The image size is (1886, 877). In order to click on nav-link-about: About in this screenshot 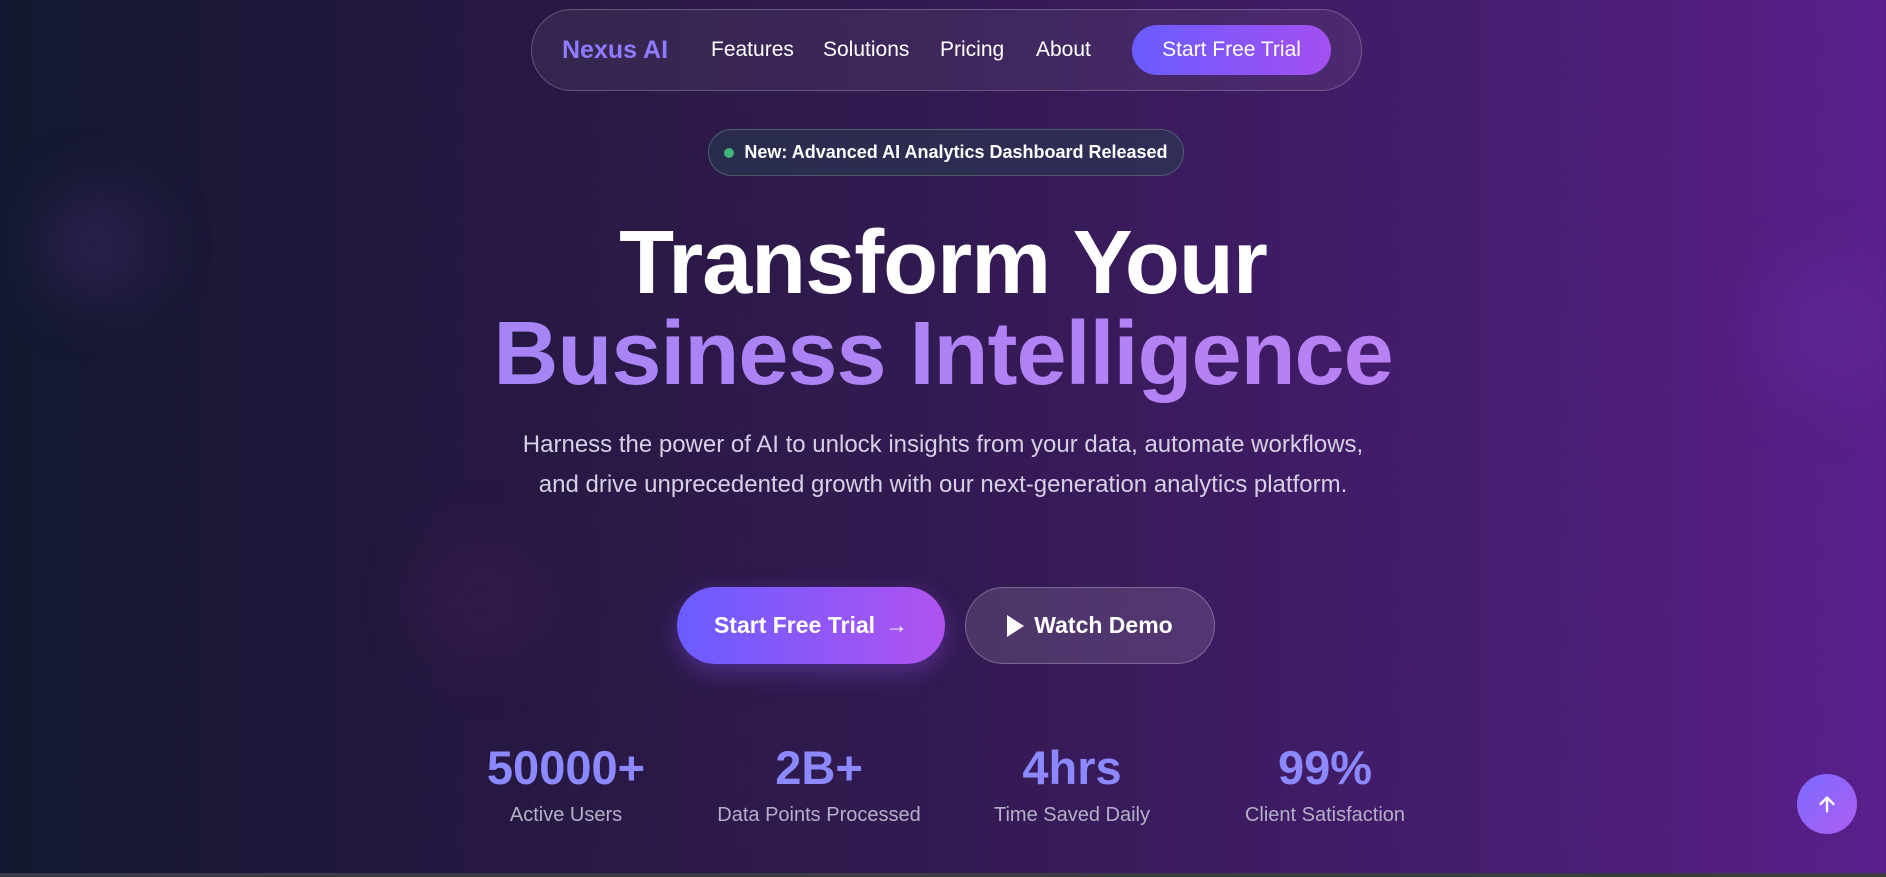, I will do `click(1063, 50)`.